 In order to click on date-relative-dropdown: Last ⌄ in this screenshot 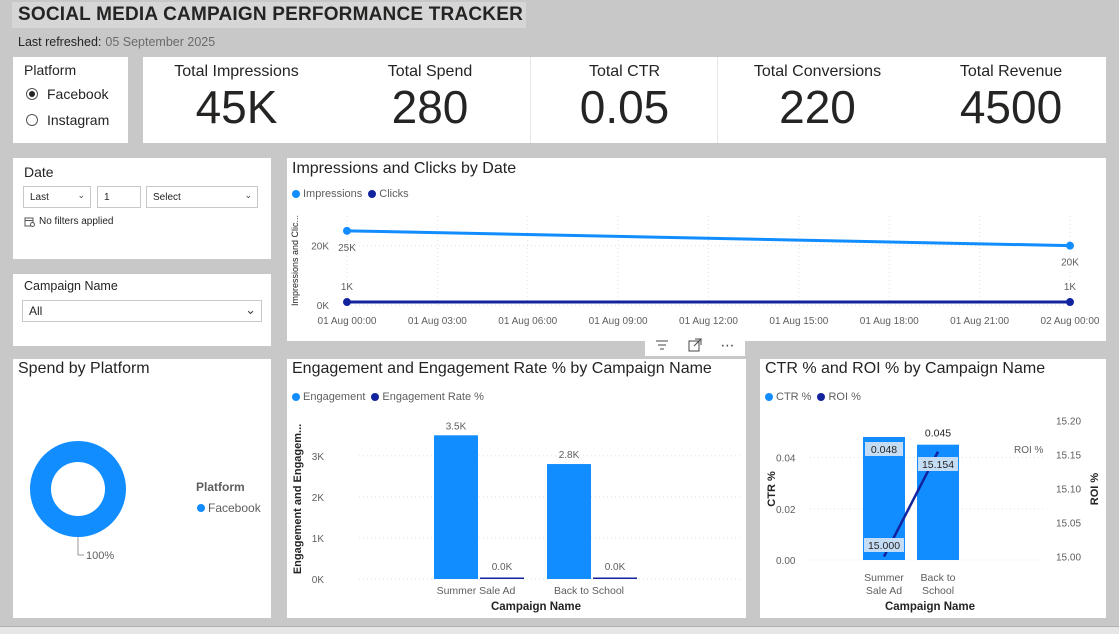, I will do `click(57, 197)`.